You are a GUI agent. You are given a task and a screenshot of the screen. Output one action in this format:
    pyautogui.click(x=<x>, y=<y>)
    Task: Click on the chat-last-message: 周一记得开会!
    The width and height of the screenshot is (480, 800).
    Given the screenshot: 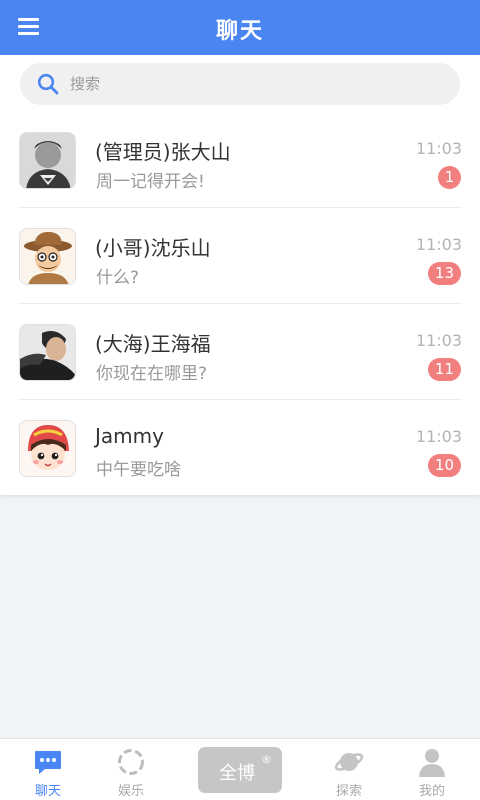 What is the action you would take?
    pyautogui.click(x=150, y=182)
    